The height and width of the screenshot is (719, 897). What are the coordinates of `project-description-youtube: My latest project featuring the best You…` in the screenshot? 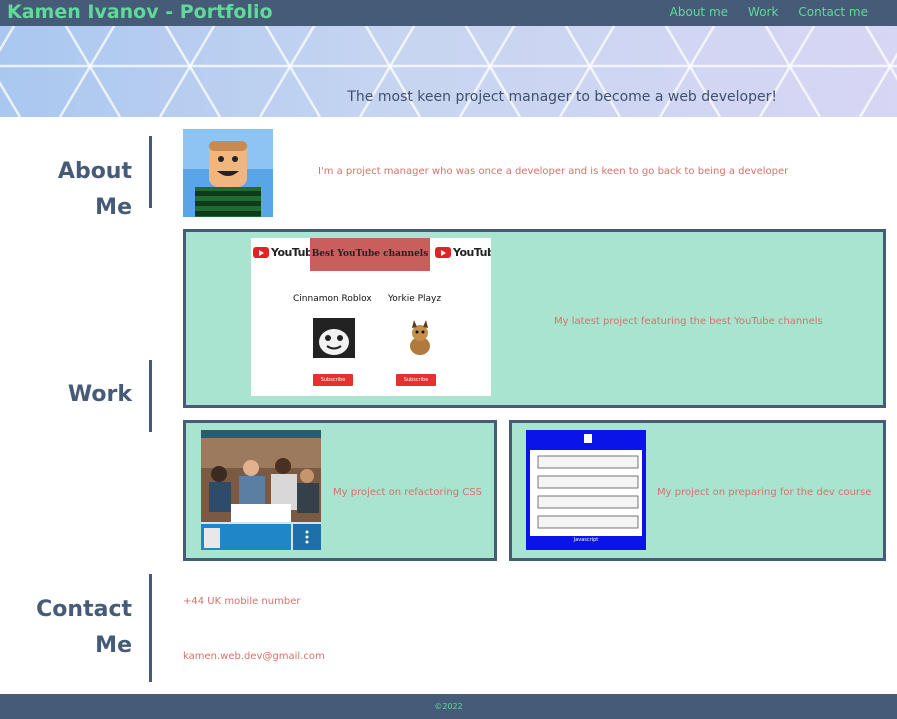 It's located at (688, 321).